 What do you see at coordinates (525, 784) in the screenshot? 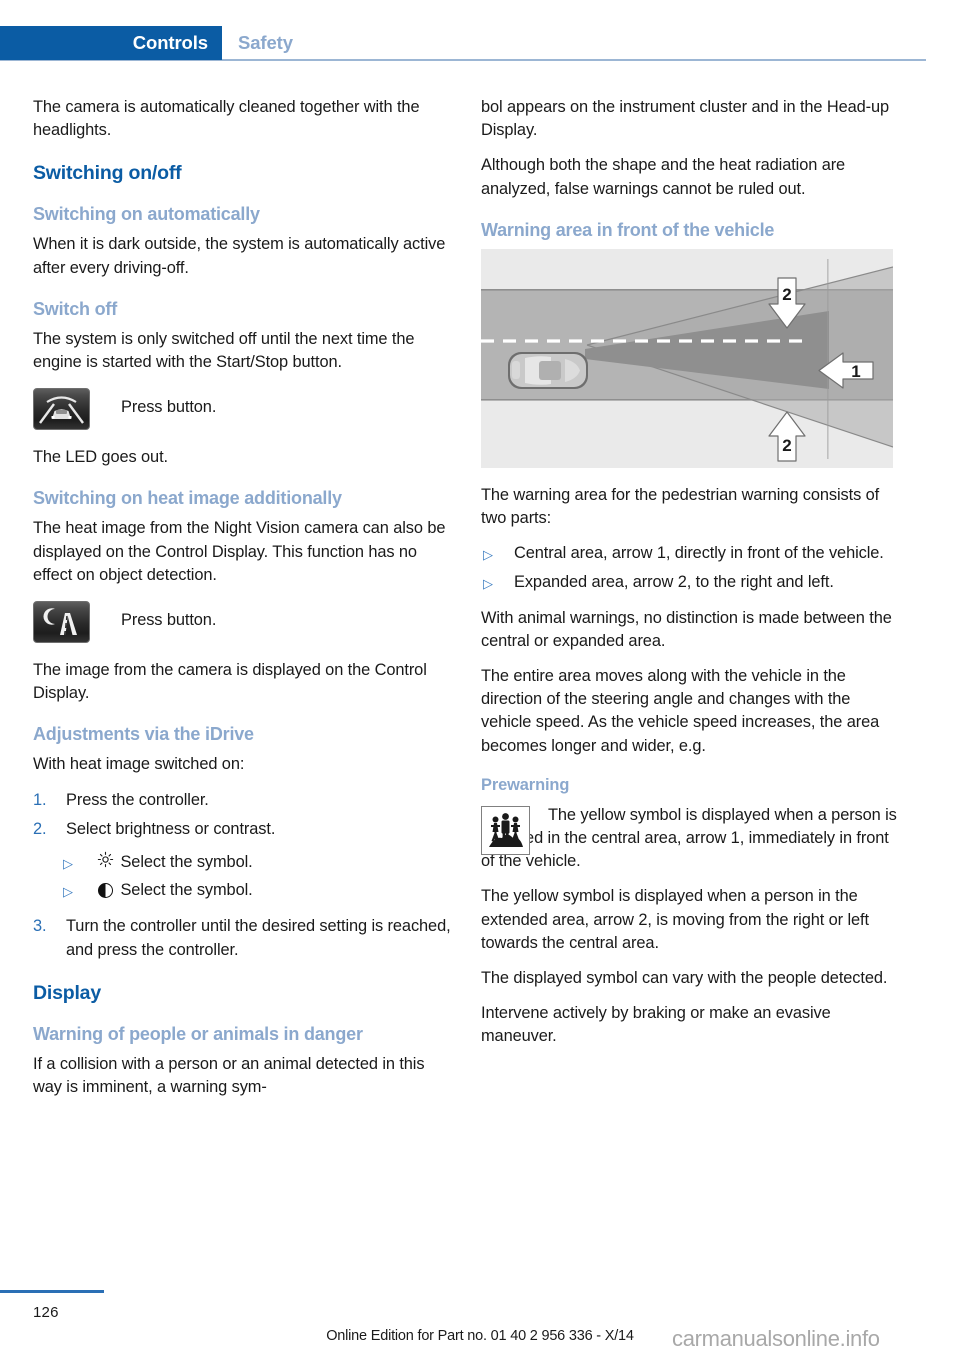
I see `heading-prewarning: Prewarning` at bounding box center [525, 784].